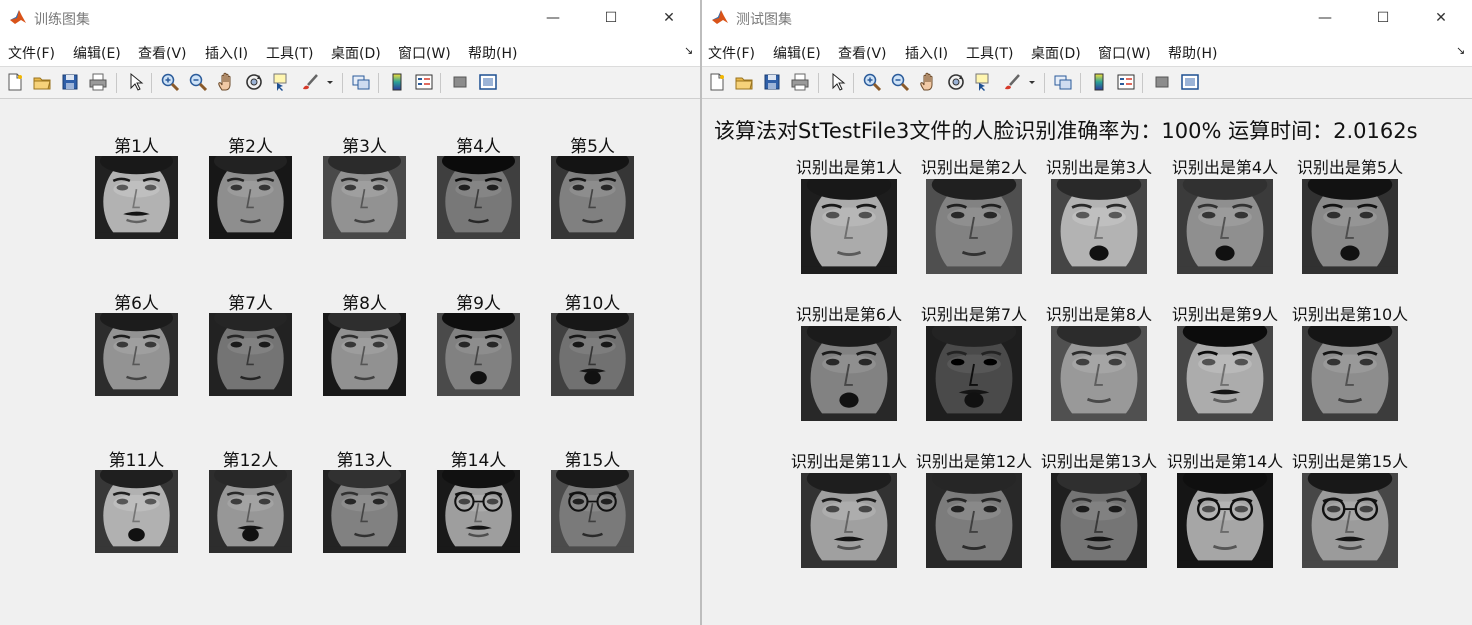 This screenshot has width=1472, height=625. What do you see at coordinates (250, 147) in the screenshot?
I see `training-face-label: 第2人` at bounding box center [250, 147].